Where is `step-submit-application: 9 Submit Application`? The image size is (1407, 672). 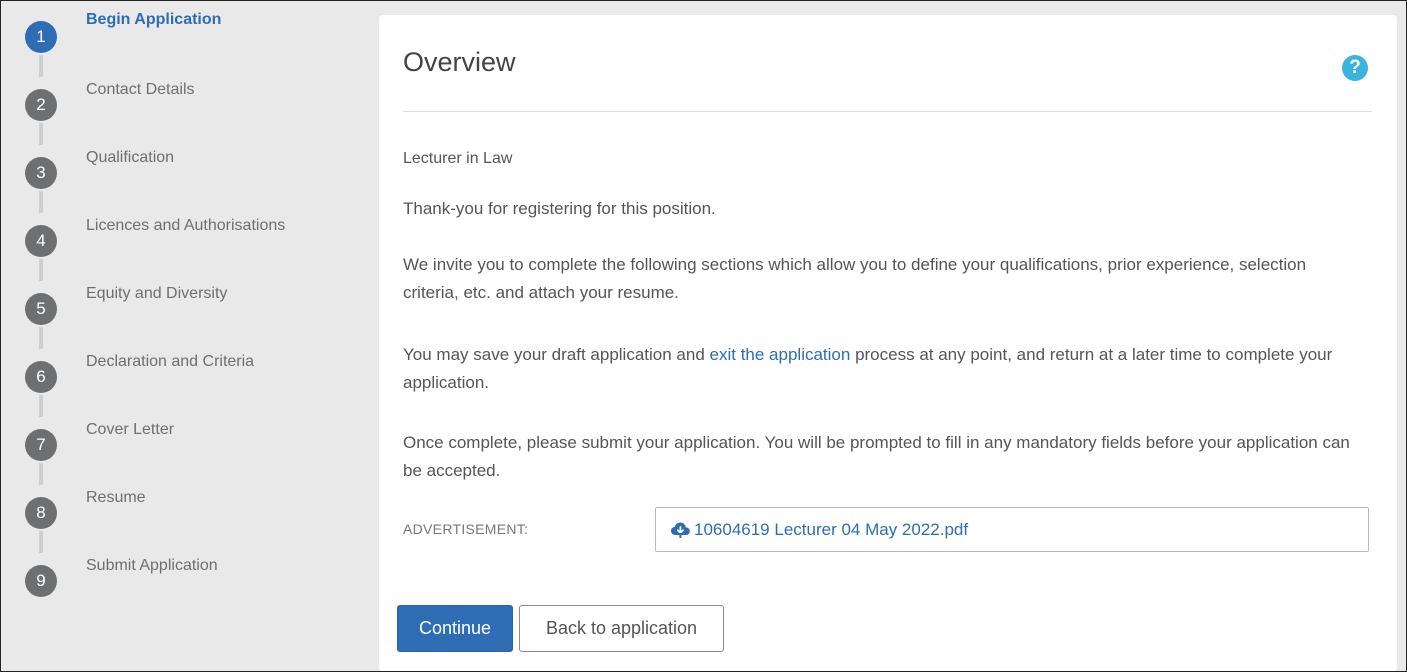 step-submit-application: 9 Submit Application is located at coordinates (121, 583).